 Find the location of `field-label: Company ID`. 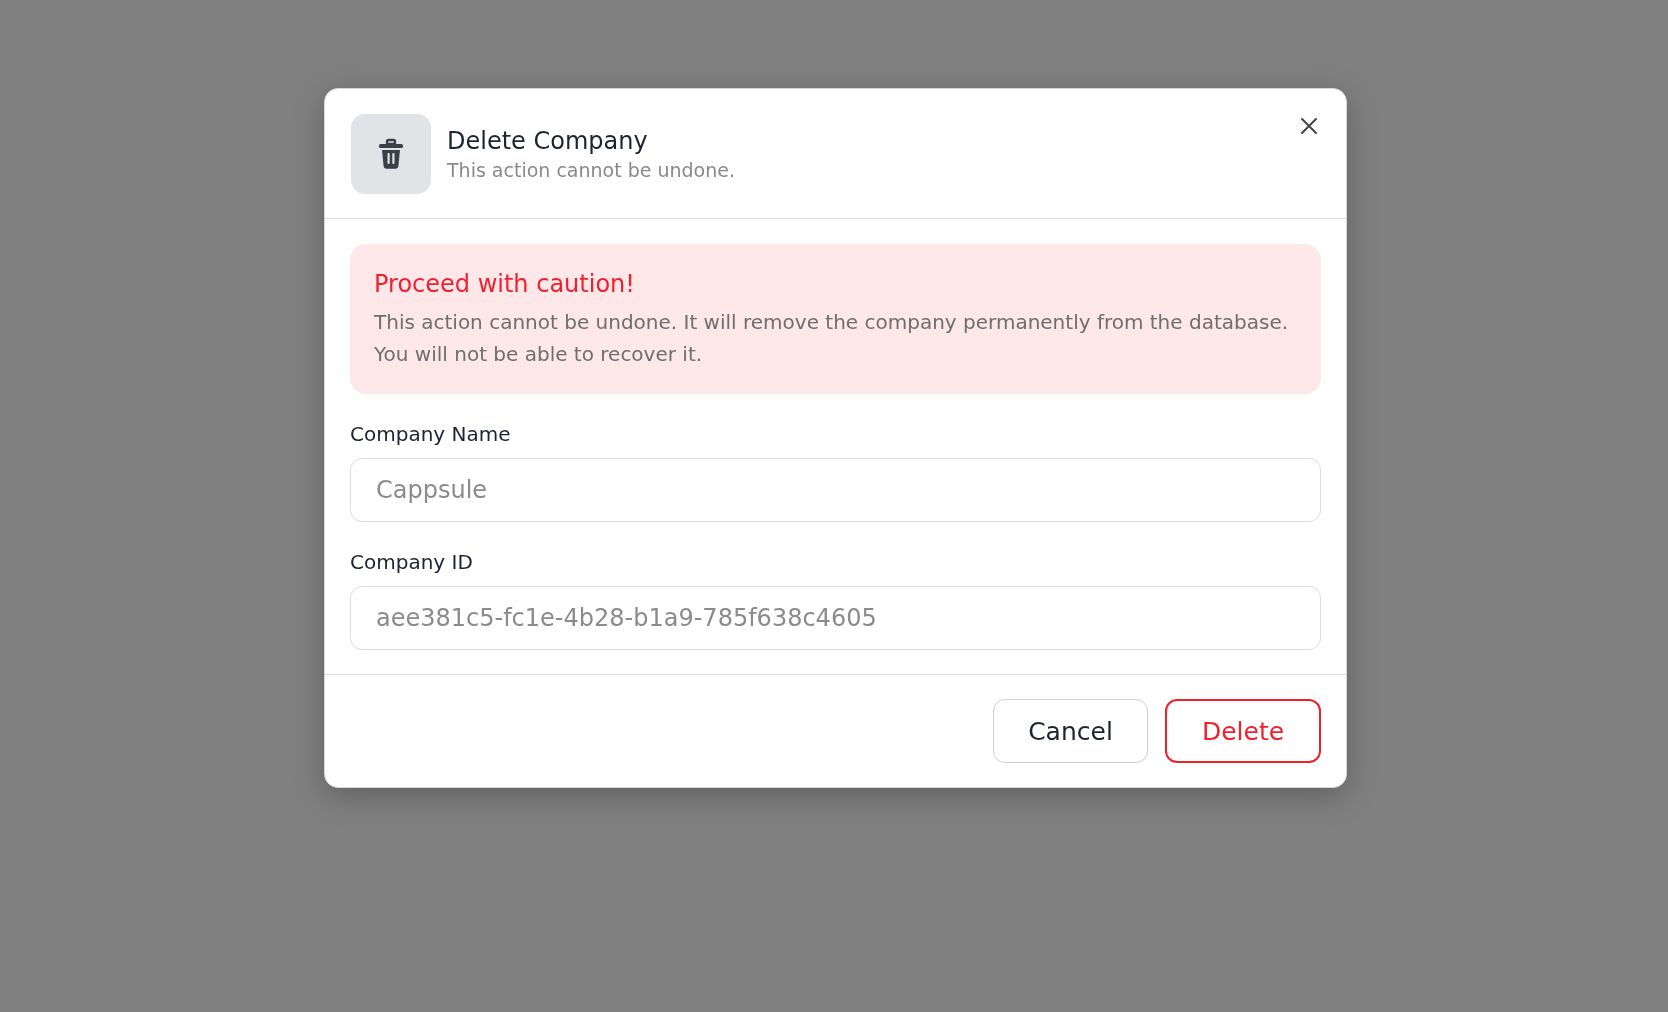

field-label: Company ID is located at coordinates (412, 562).